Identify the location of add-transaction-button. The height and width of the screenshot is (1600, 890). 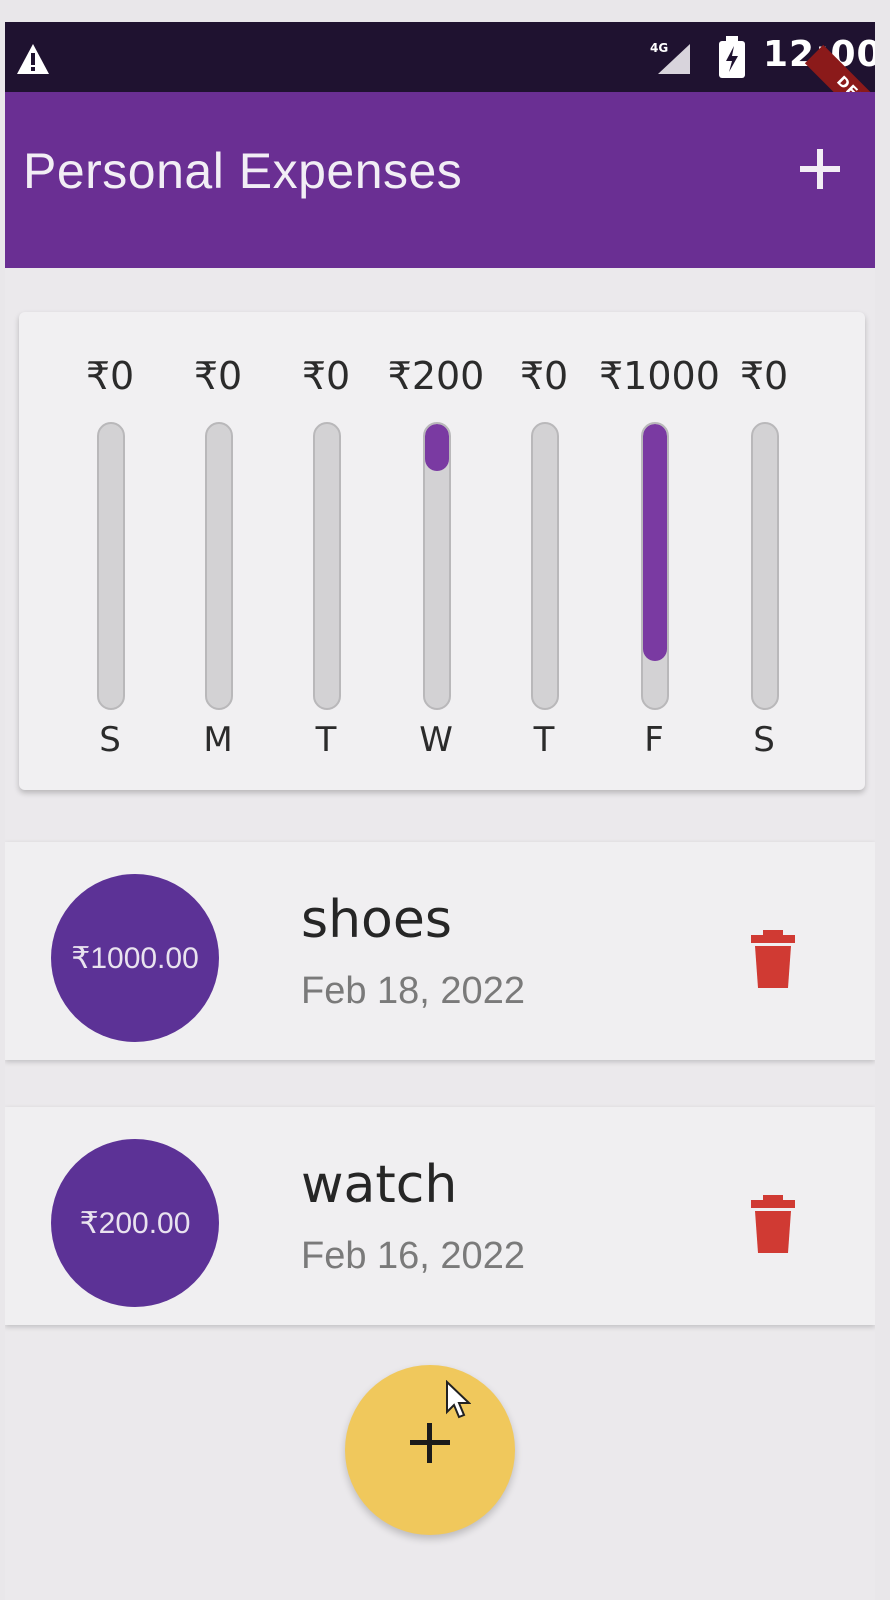
(820, 169).